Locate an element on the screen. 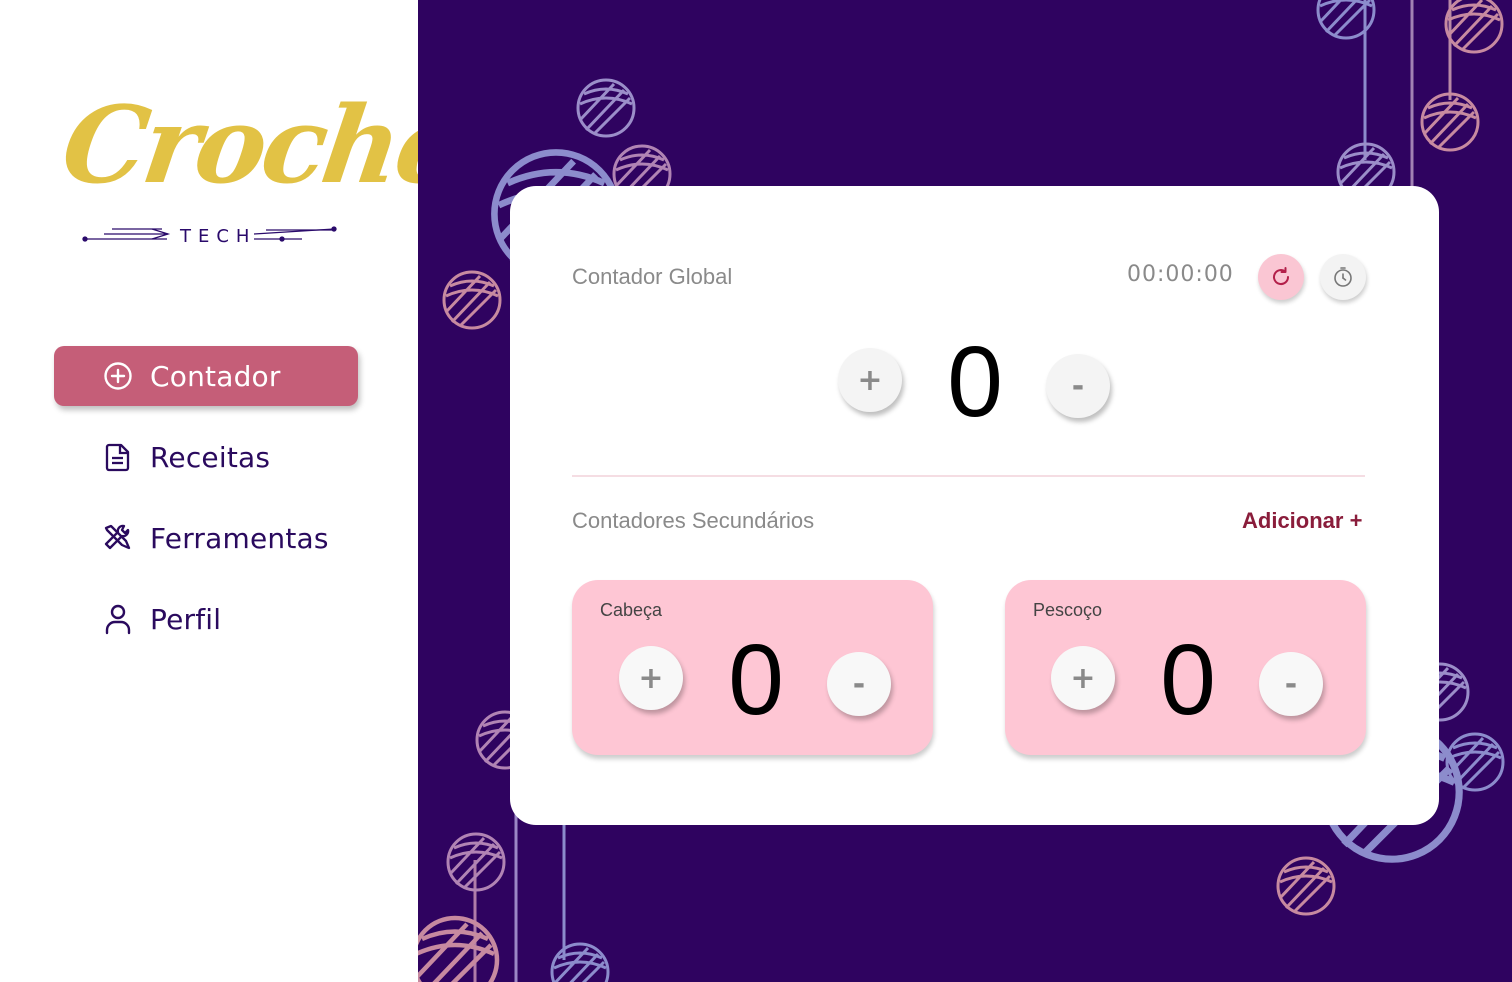 Image resolution: width=1512 pixels, height=982 pixels. brand-logo: Crochê TECH is located at coordinates (262, 165).